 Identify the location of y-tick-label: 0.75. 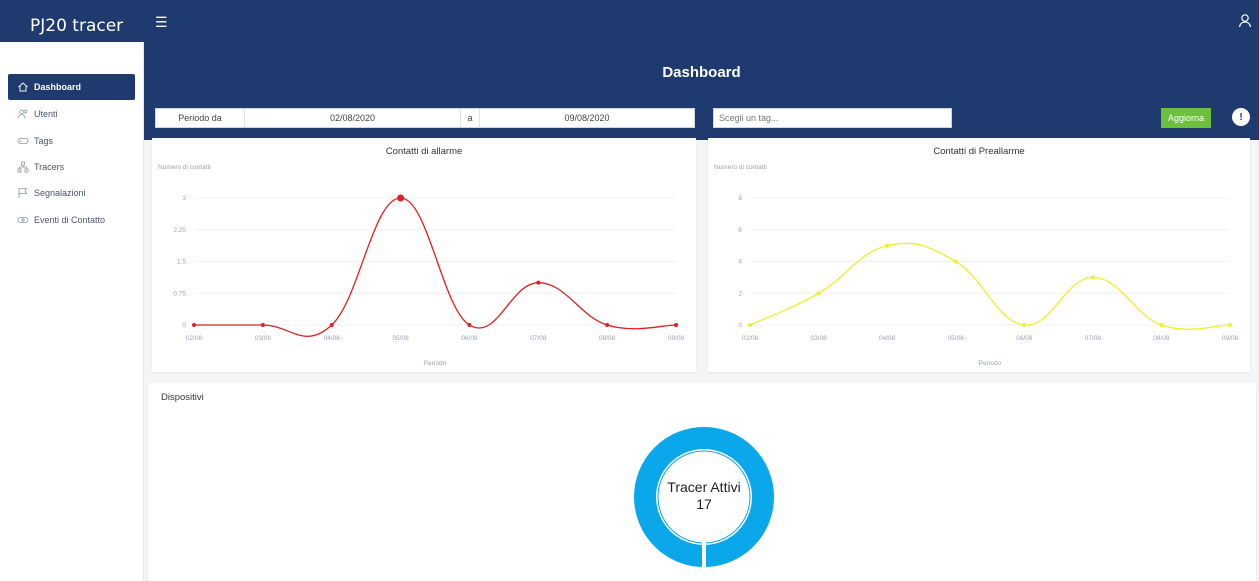
(179, 293).